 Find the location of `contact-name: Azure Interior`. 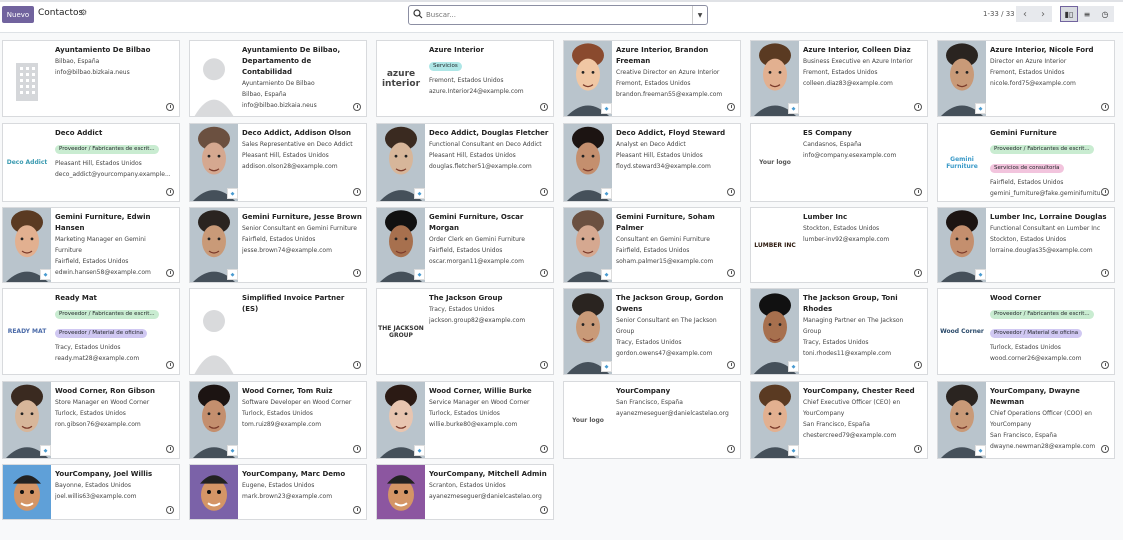

contact-name: Azure Interior is located at coordinates (456, 50).